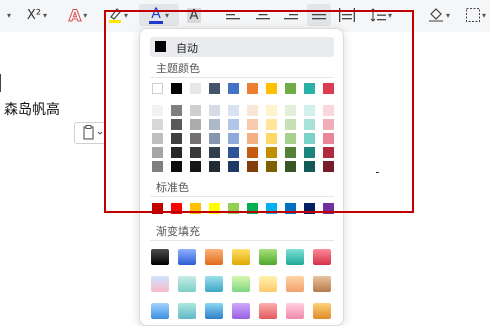  Describe the element at coordinates (263, 15) in the screenshot. I see `align-center-button` at that location.